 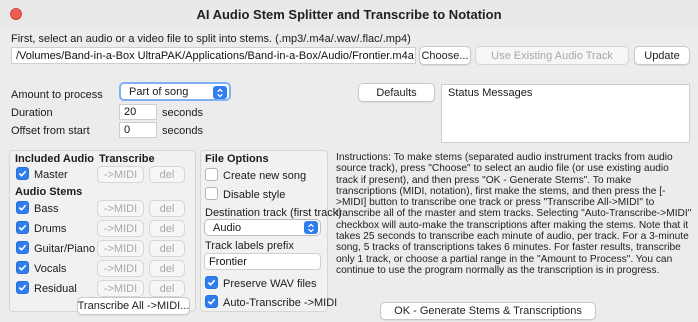 I want to click on offset-unit: seconds, so click(x=182, y=131).